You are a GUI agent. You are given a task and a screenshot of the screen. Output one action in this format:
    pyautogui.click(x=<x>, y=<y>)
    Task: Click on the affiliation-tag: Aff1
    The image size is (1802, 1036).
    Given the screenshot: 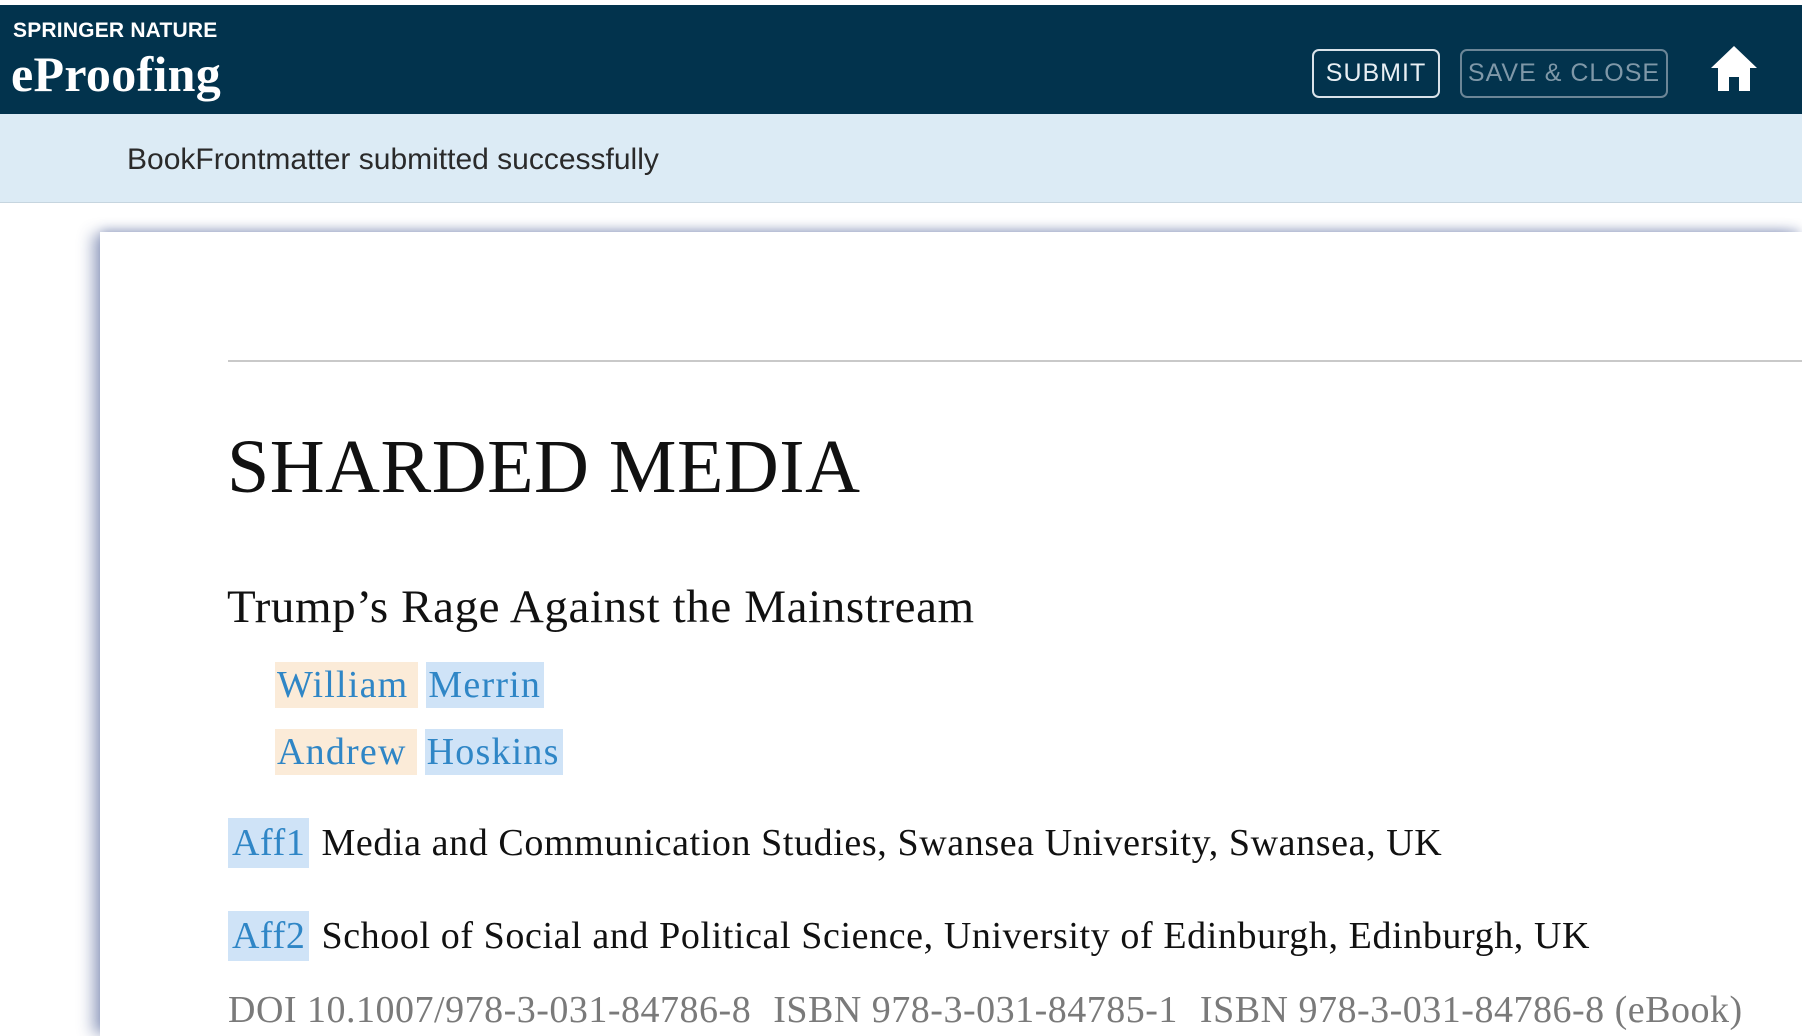 What is the action you would take?
    pyautogui.click(x=269, y=843)
    